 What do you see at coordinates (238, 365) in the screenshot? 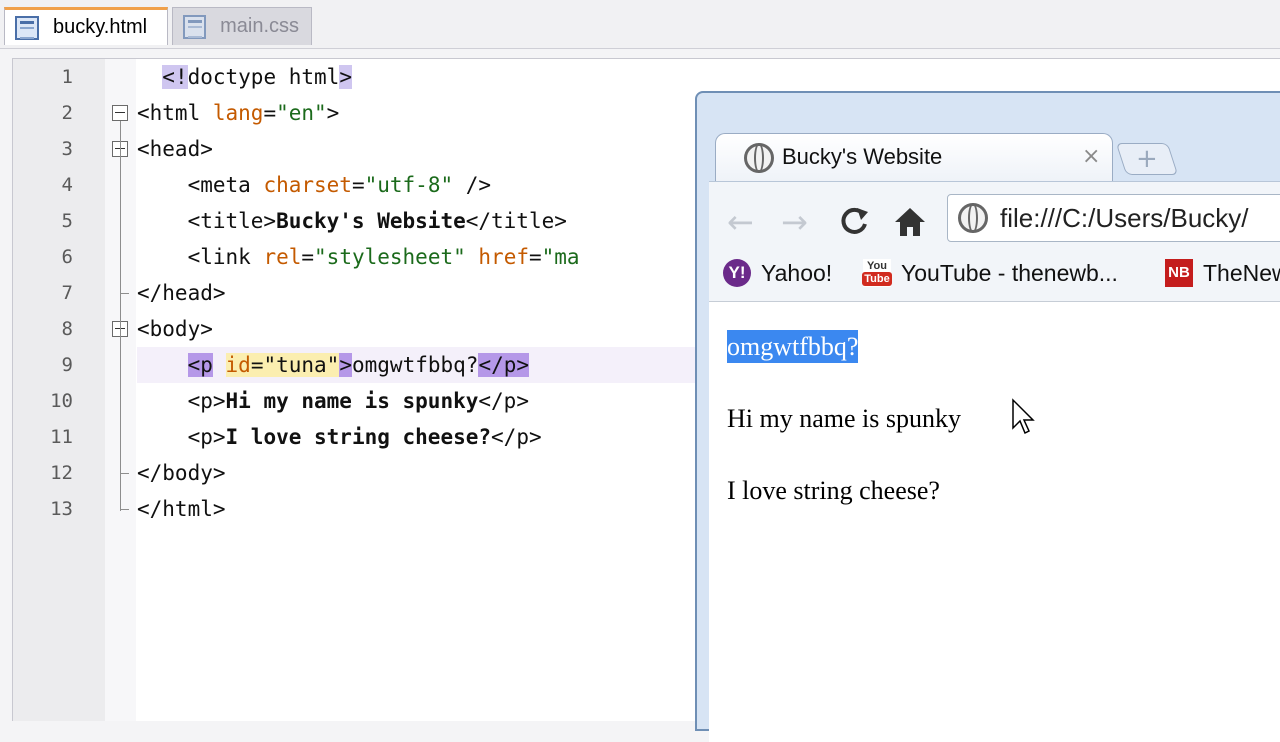
I see `code-token: id` at bounding box center [238, 365].